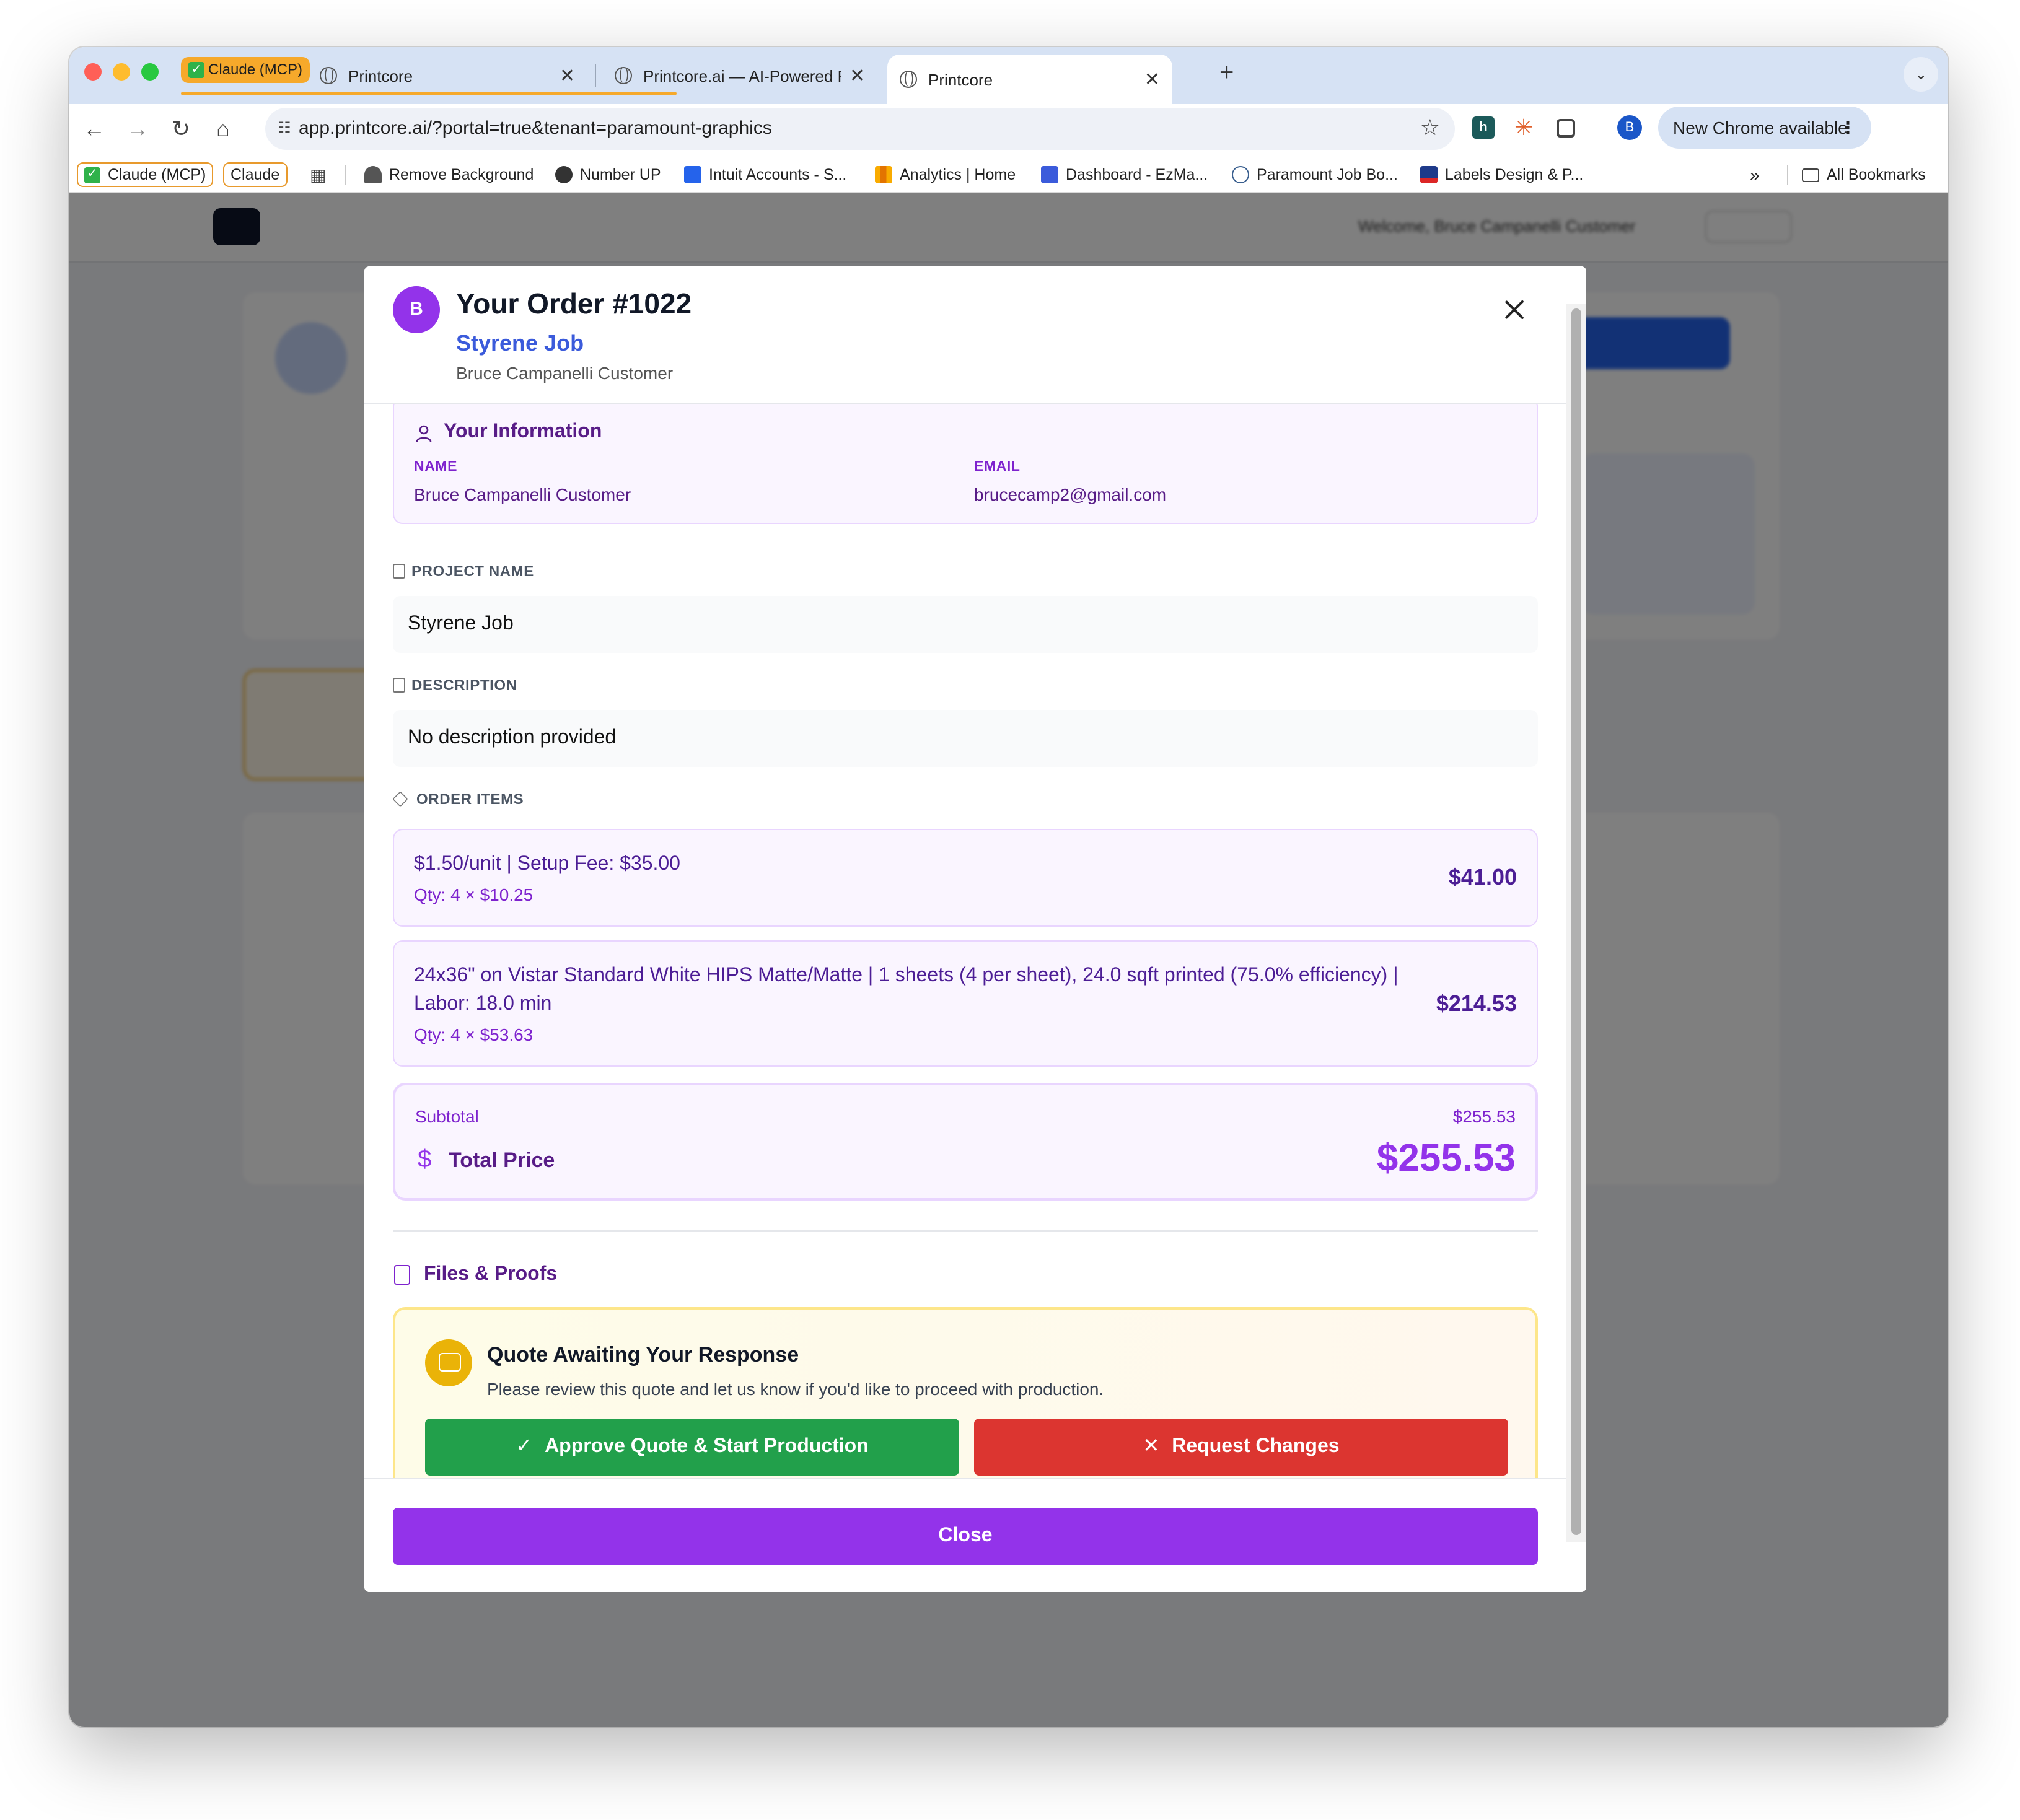 This screenshot has width=2020, height=1820. Describe the element at coordinates (425, 1159) in the screenshot. I see `dollar-icon: $` at that location.